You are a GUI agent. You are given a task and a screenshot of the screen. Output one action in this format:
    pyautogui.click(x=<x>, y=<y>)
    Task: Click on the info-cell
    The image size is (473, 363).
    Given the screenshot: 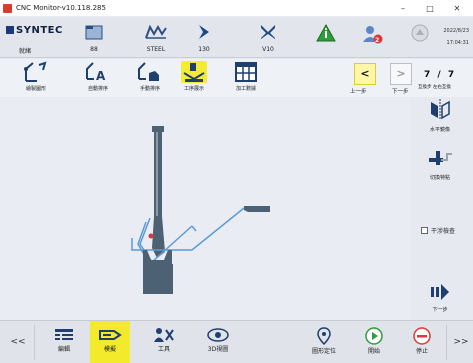 What is the action you would take?
    pyautogui.click(x=326, y=38)
    